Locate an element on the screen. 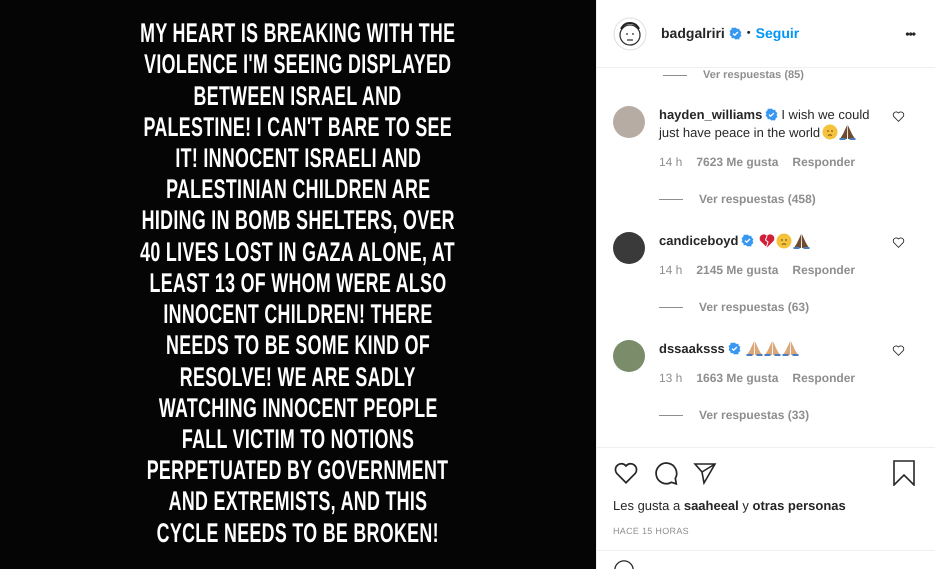 This screenshot has width=935, height=569. broken-heart-icon is located at coordinates (767, 240).